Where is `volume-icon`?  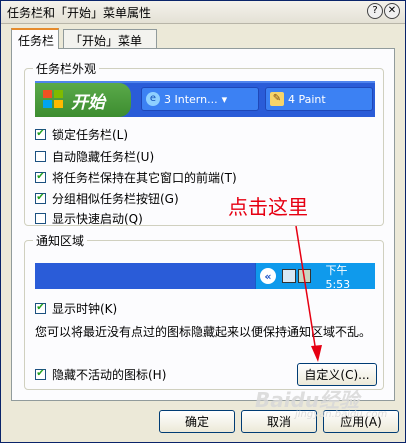 volume-icon is located at coordinates (304, 276).